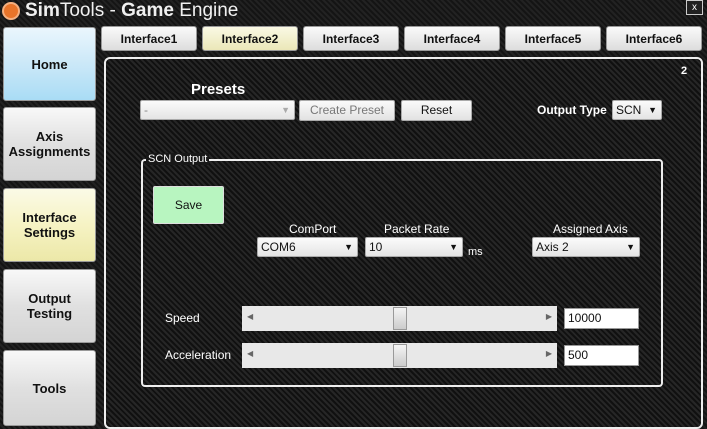 The width and height of the screenshot is (707, 429). I want to click on tab-interface5: Interface5, so click(553, 38).